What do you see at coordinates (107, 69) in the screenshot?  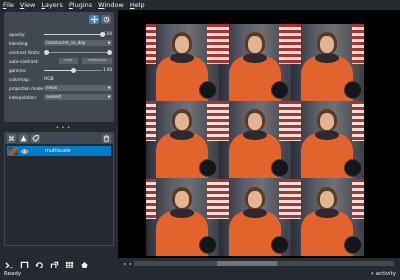 I see `gamma-value: 1.00` at bounding box center [107, 69].